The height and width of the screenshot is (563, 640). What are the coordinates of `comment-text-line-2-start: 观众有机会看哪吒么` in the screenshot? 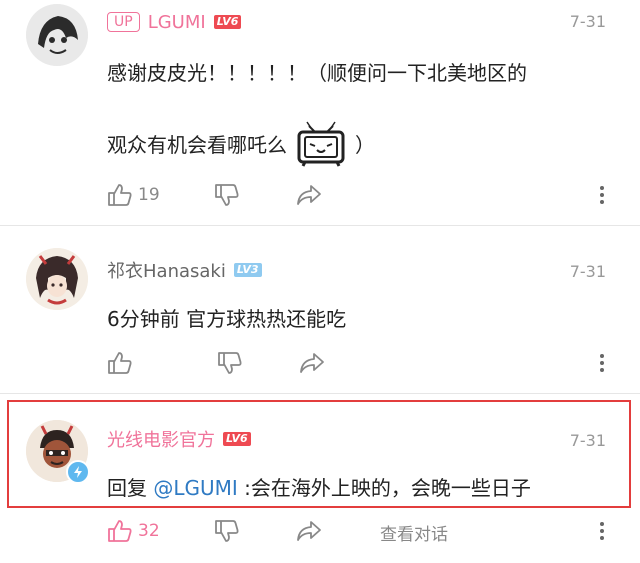 It's located at (197, 145).